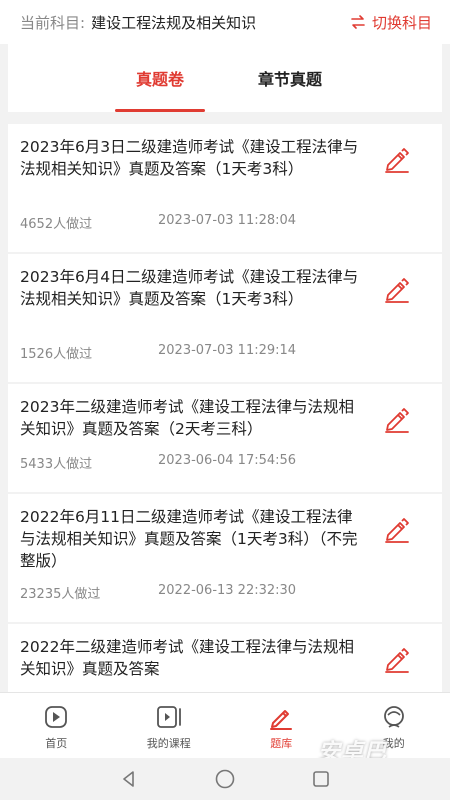 The image size is (450, 800). I want to click on subject-prefix: 当前科目:, so click(53, 22).